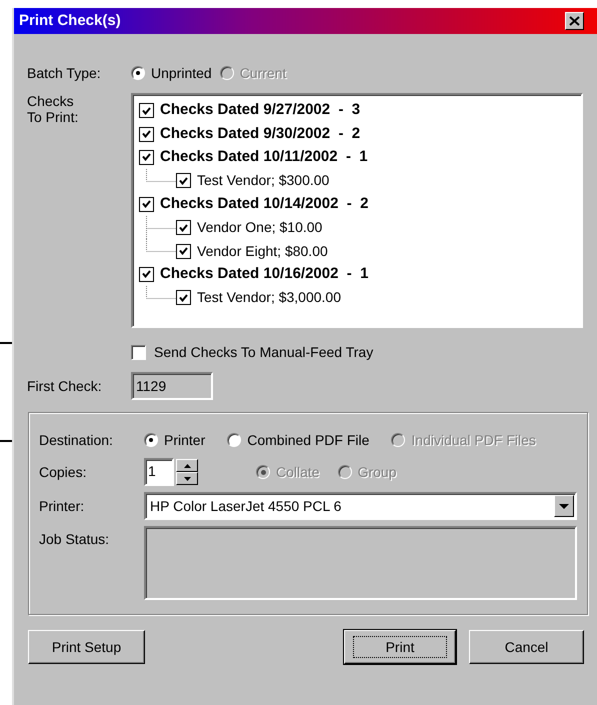 Image resolution: width=597 pixels, height=705 pixels. I want to click on dialog-button: Print Setup, so click(86, 647).